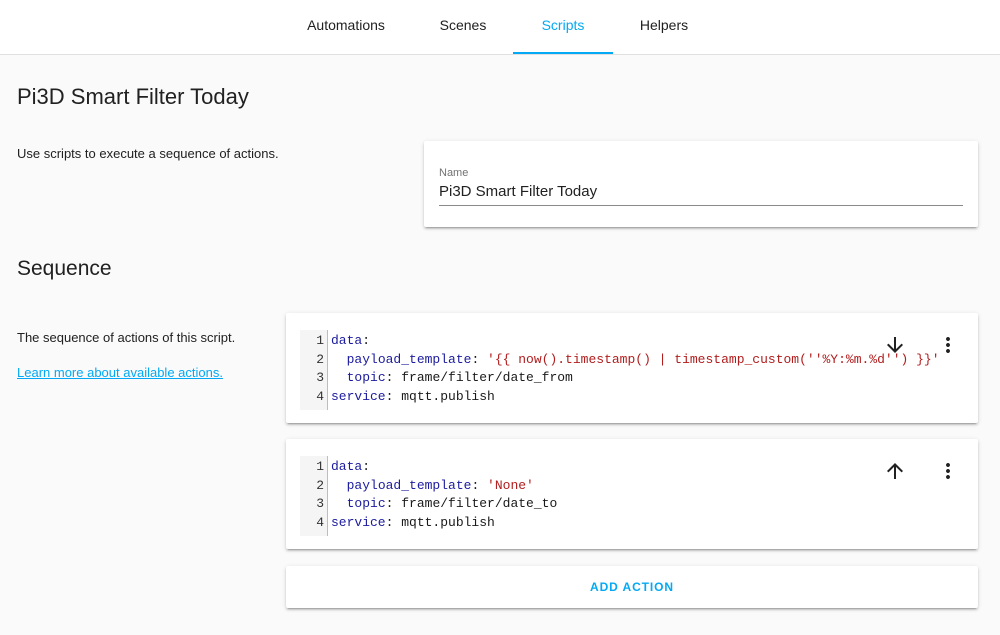  Describe the element at coordinates (120, 372) in the screenshot. I see `learn-more-link: Learn more about available actions.` at that location.